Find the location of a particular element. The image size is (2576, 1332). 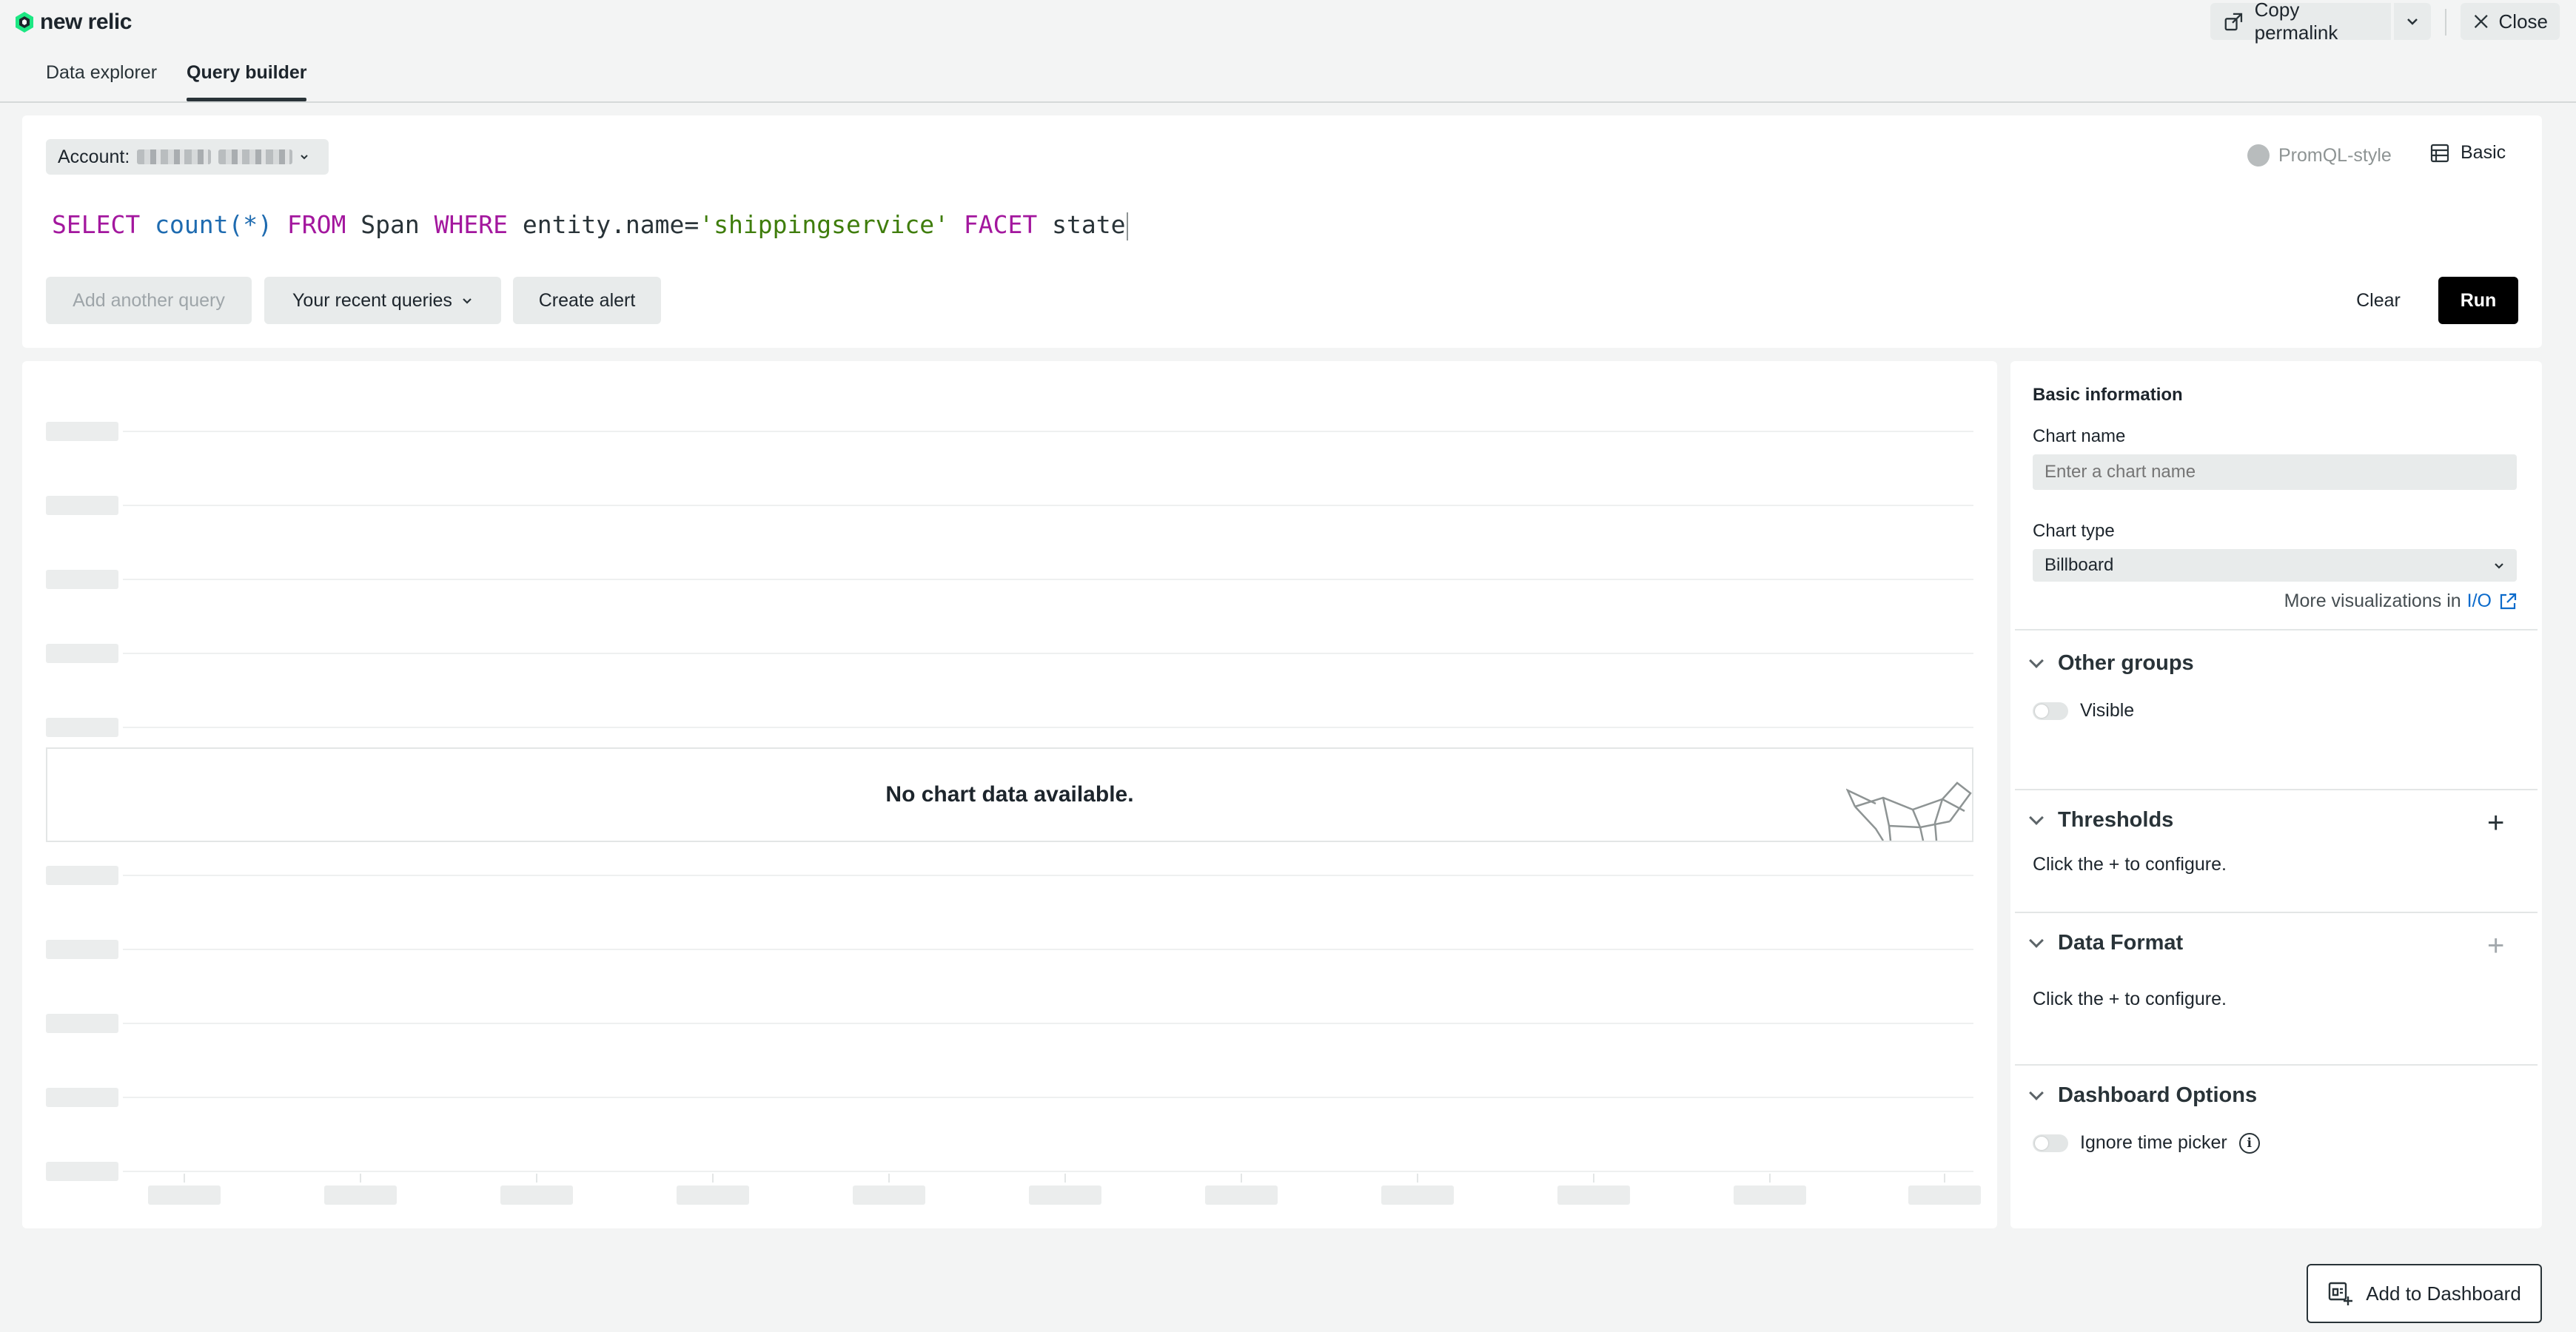

other-groups-visible-toggle: Visible is located at coordinates (2083, 711).